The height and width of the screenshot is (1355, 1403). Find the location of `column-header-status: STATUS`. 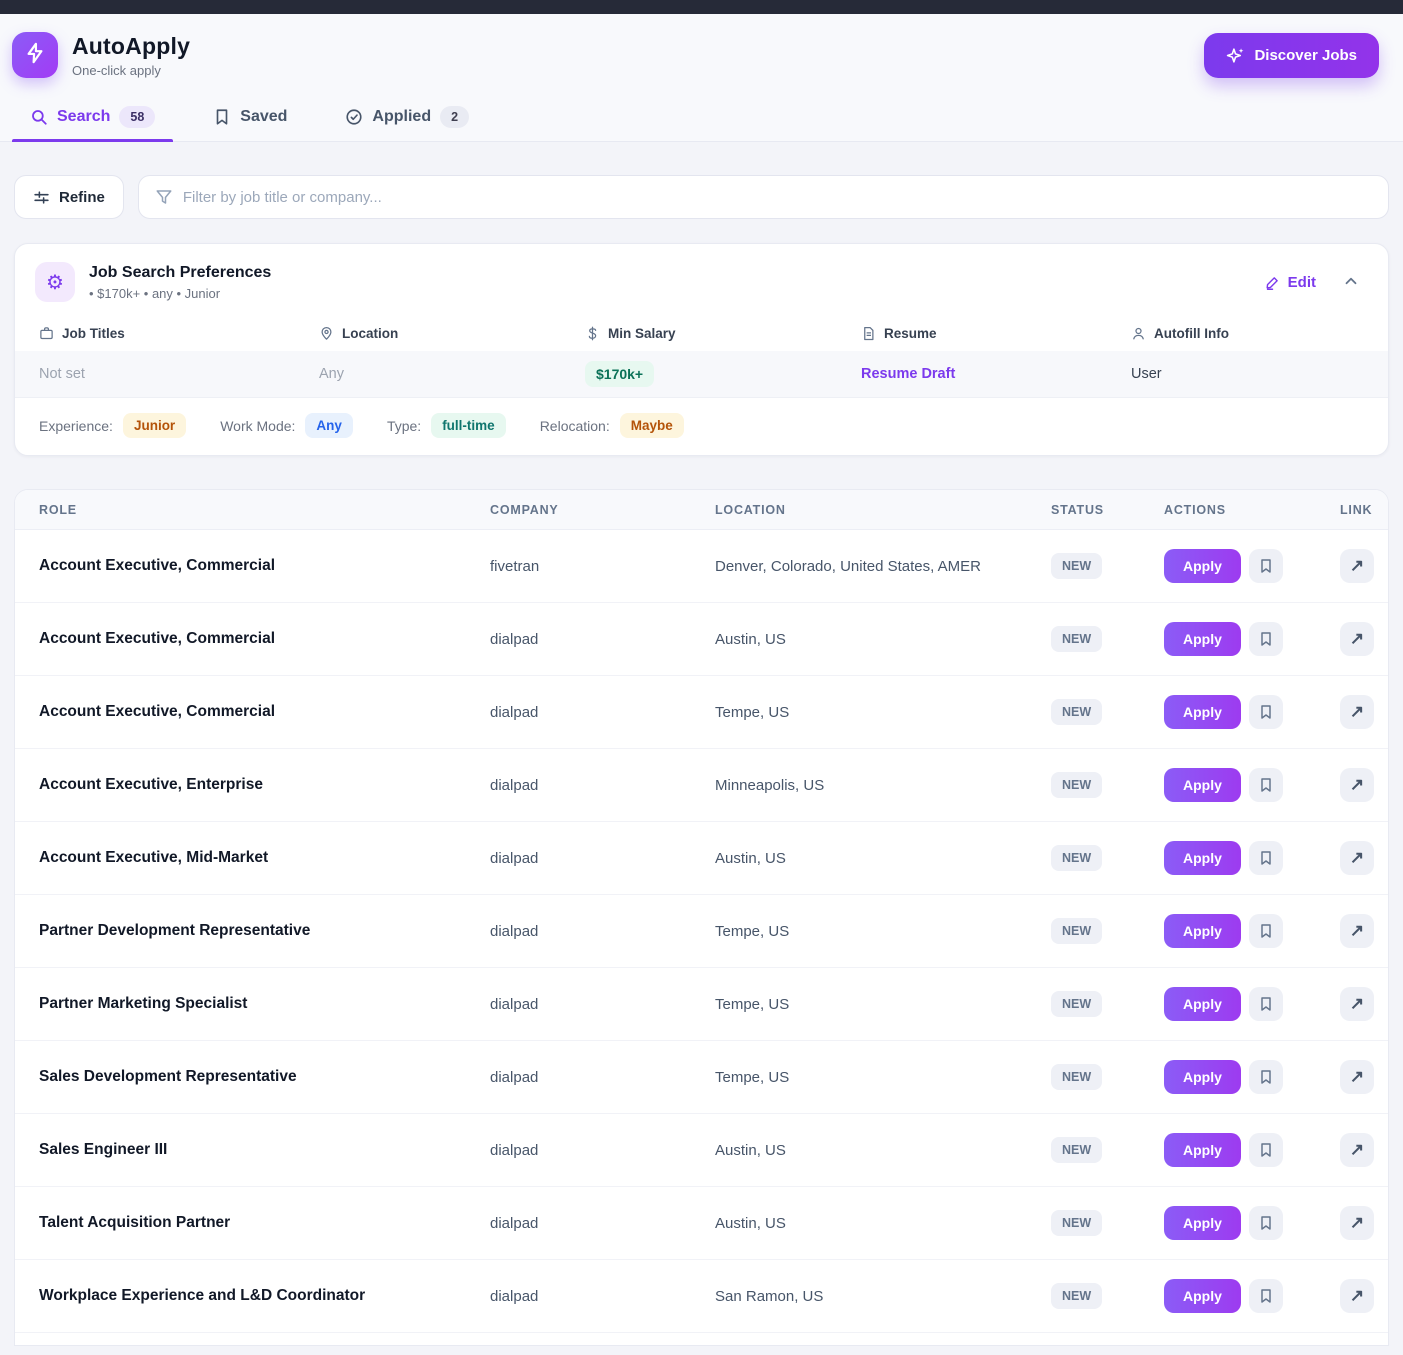

column-header-status: STATUS is located at coordinates (1077, 509).